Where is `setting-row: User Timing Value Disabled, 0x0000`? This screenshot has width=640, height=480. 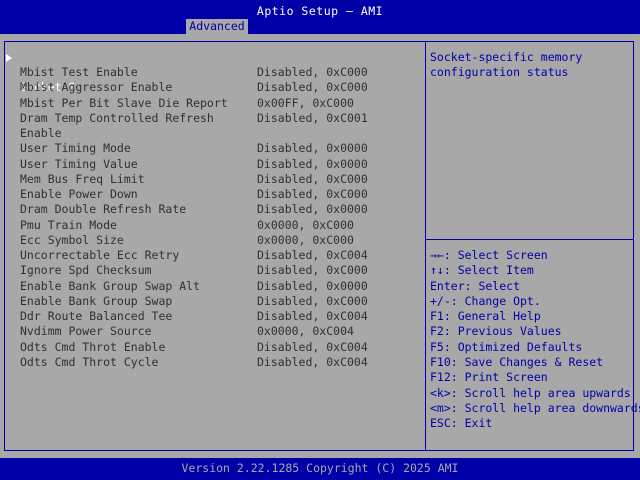
setting-row: User Timing Value Disabled, 0x0000 is located at coordinates (212, 164).